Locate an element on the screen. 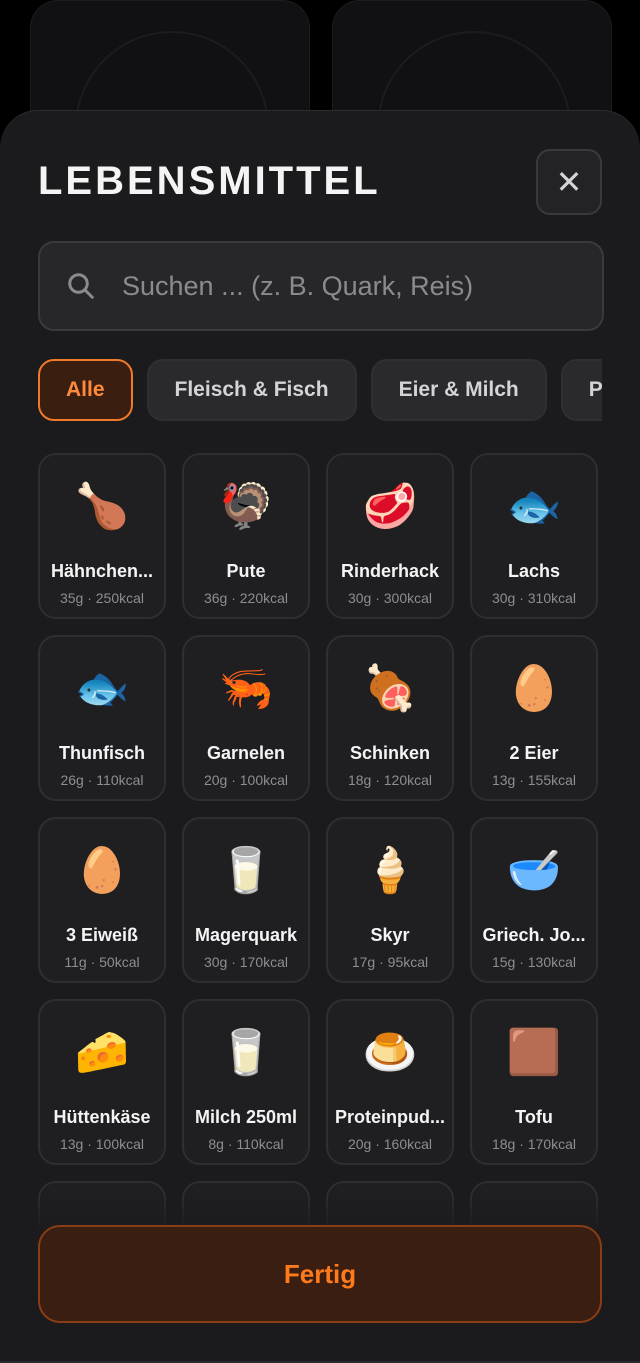  food-macros: 35g · 250kcal is located at coordinates (102, 598).